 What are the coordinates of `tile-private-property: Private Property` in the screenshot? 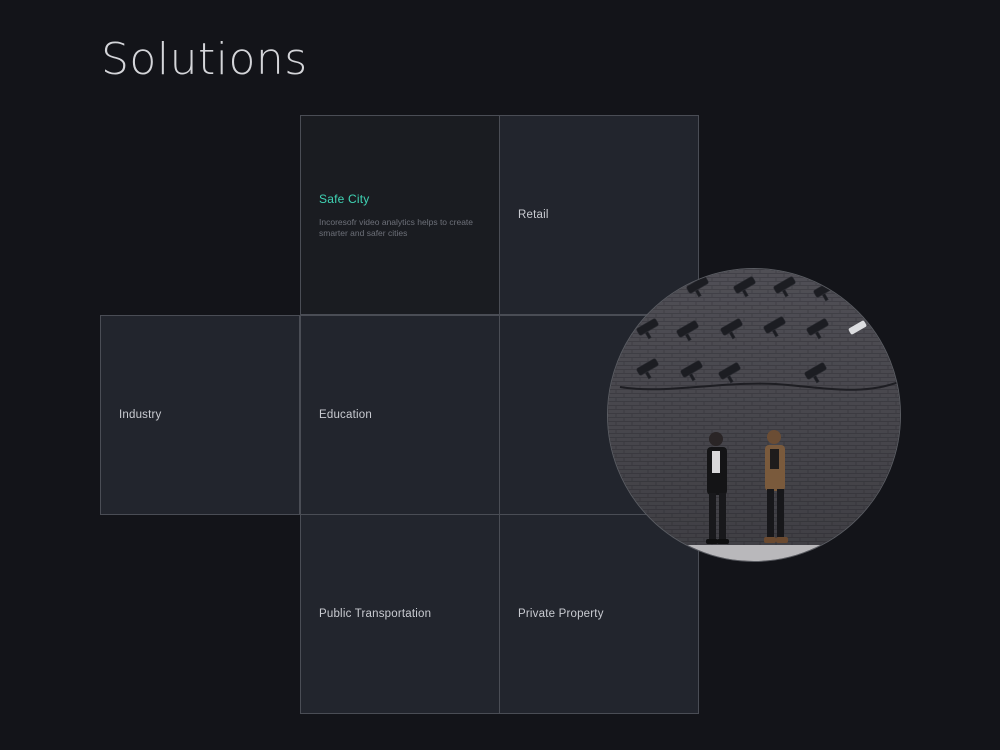 It's located at (599, 614).